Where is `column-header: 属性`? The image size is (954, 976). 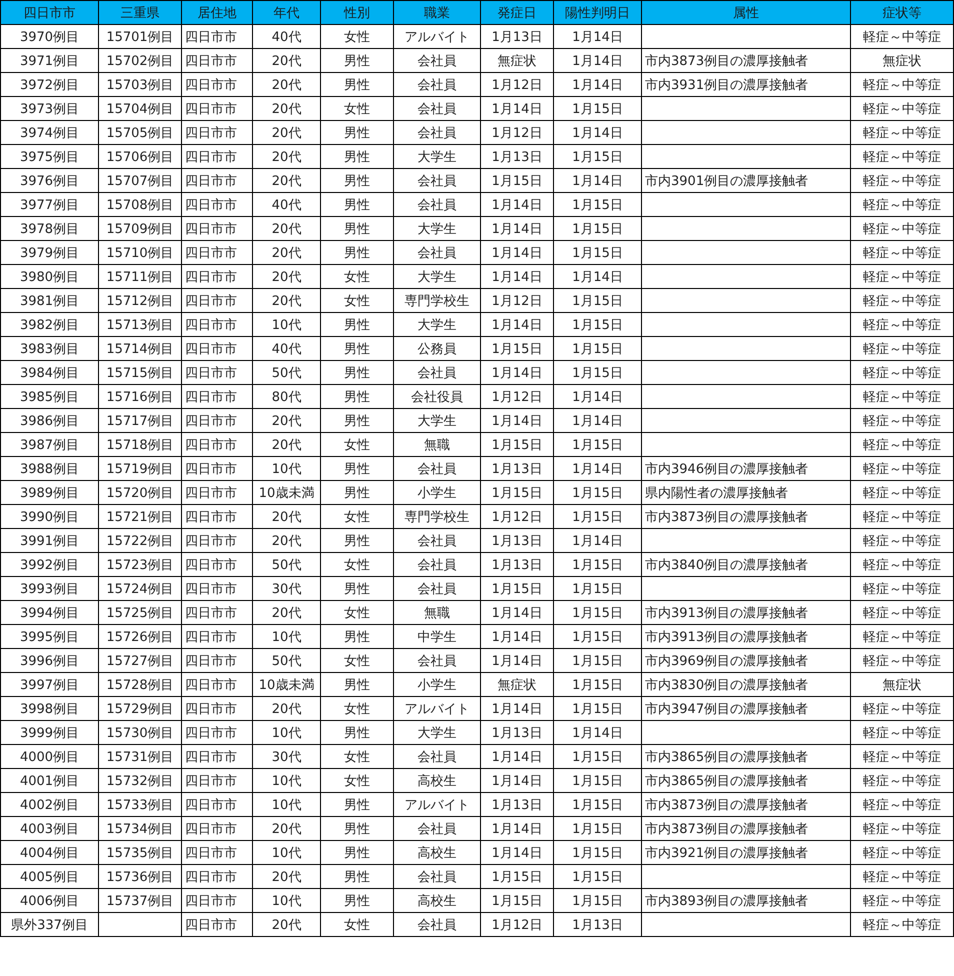
column-header: 属性 is located at coordinates (746, 12).